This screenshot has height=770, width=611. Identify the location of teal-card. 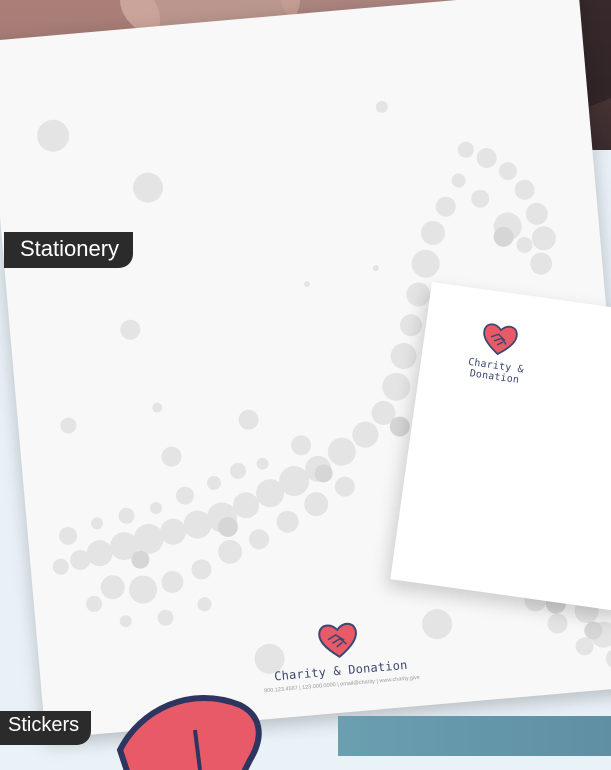
(474, 736).